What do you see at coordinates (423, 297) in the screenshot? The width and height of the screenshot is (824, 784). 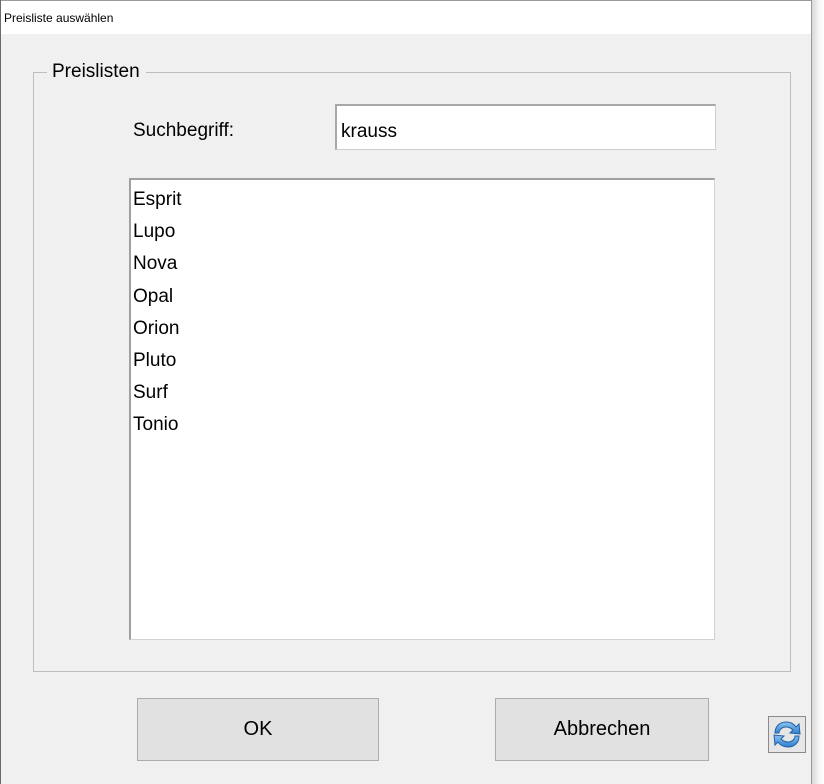 I see `list-item: Opal` at bounding box center [423, 297].